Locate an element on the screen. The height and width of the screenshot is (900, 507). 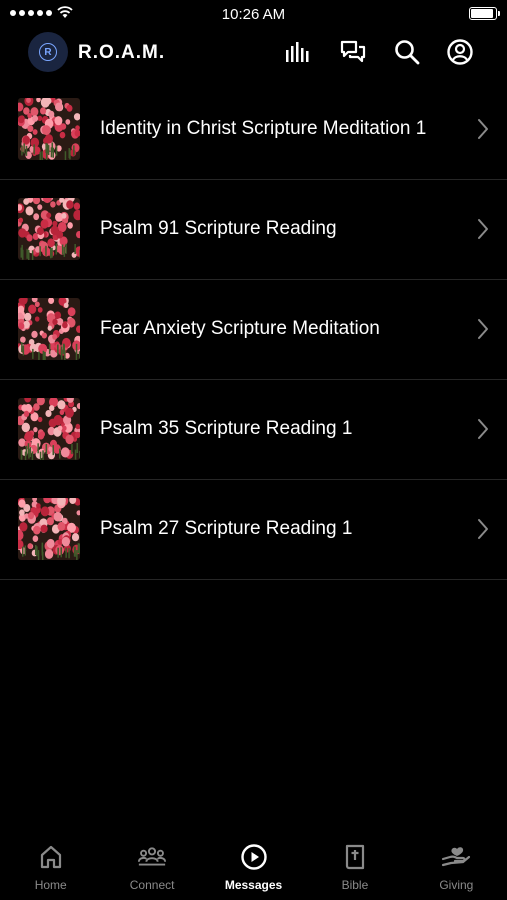
app-header: R R.O.A.M. is located at coordinates (253, 54).